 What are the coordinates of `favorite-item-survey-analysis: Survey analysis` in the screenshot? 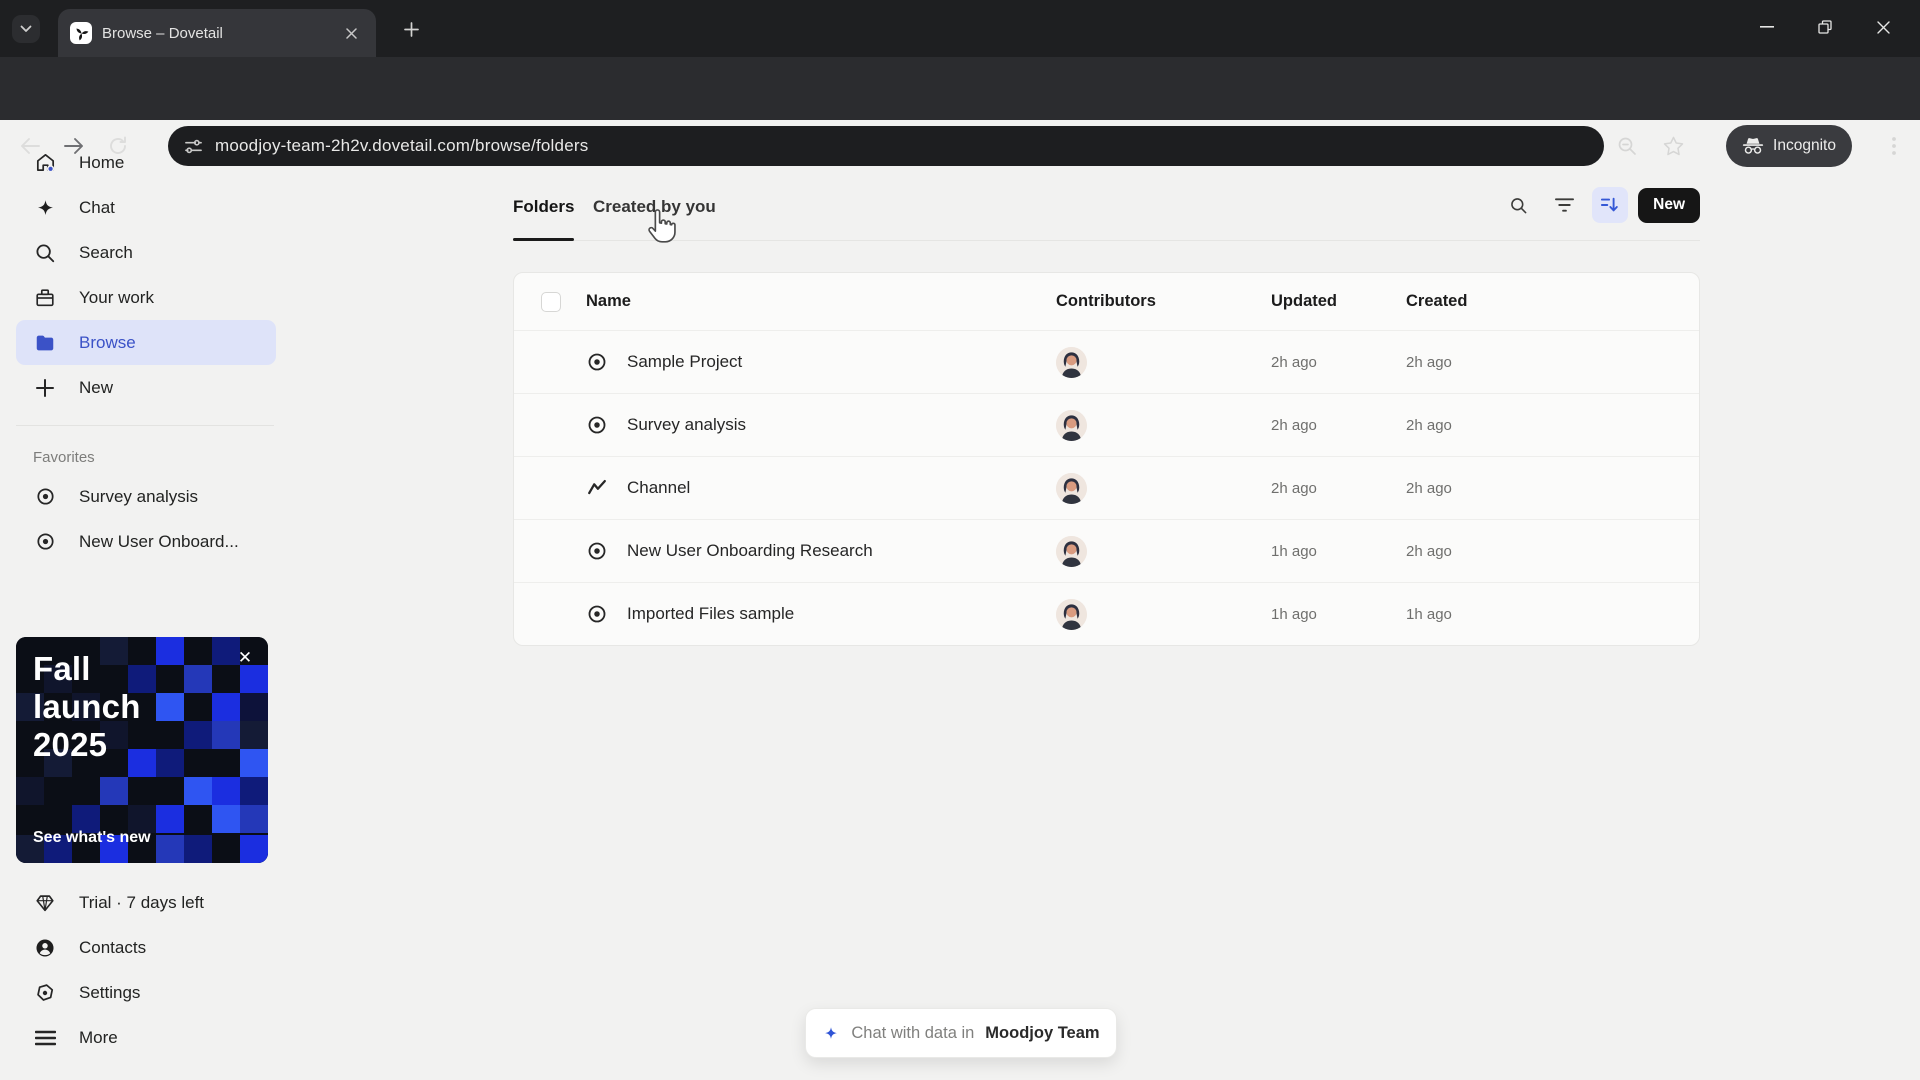 It's located at (146, 496).